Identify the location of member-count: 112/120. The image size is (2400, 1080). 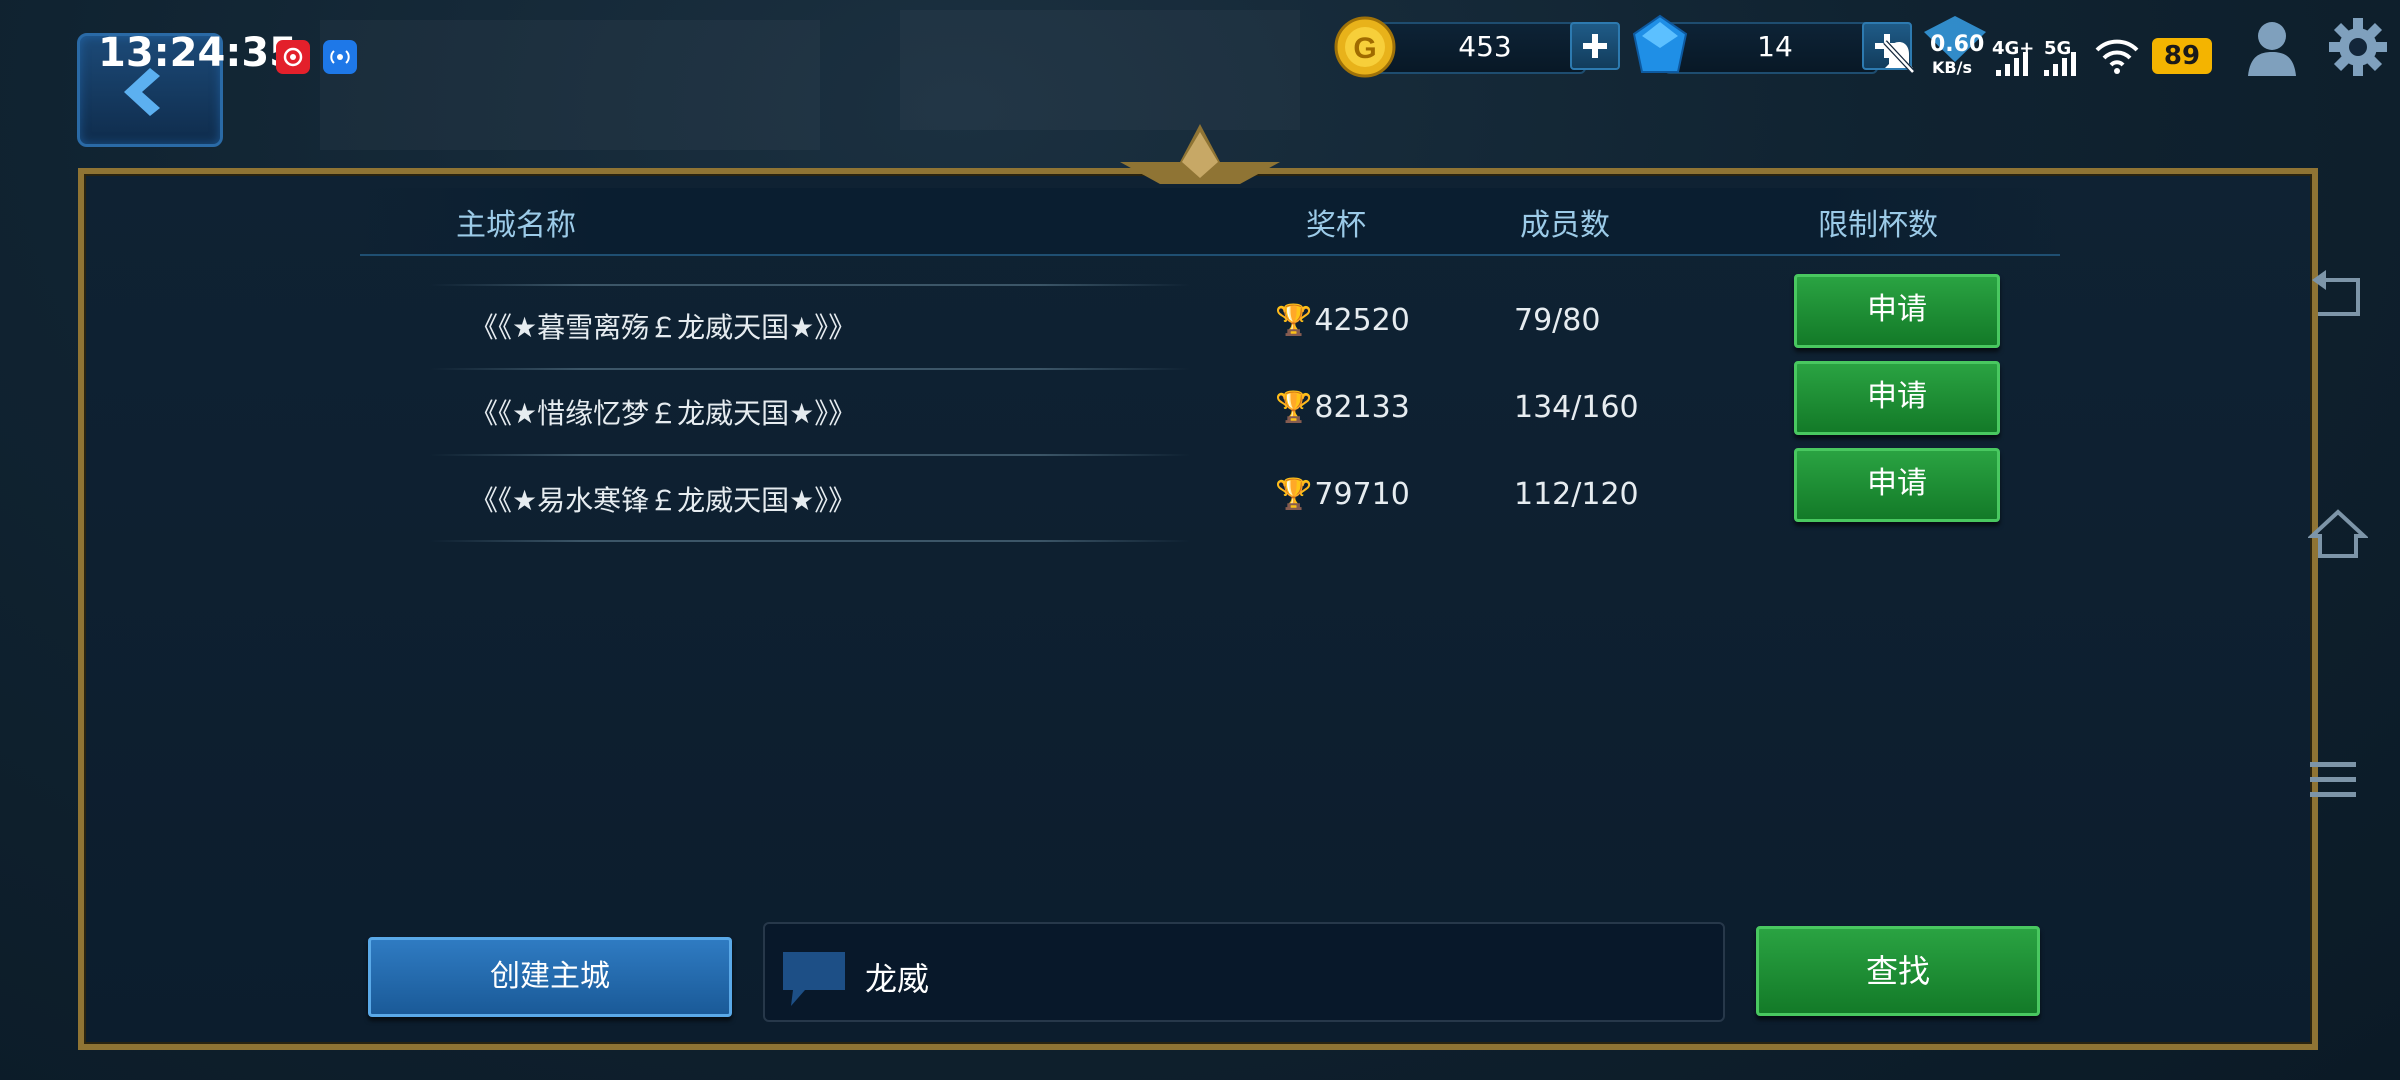
(1576, 494).